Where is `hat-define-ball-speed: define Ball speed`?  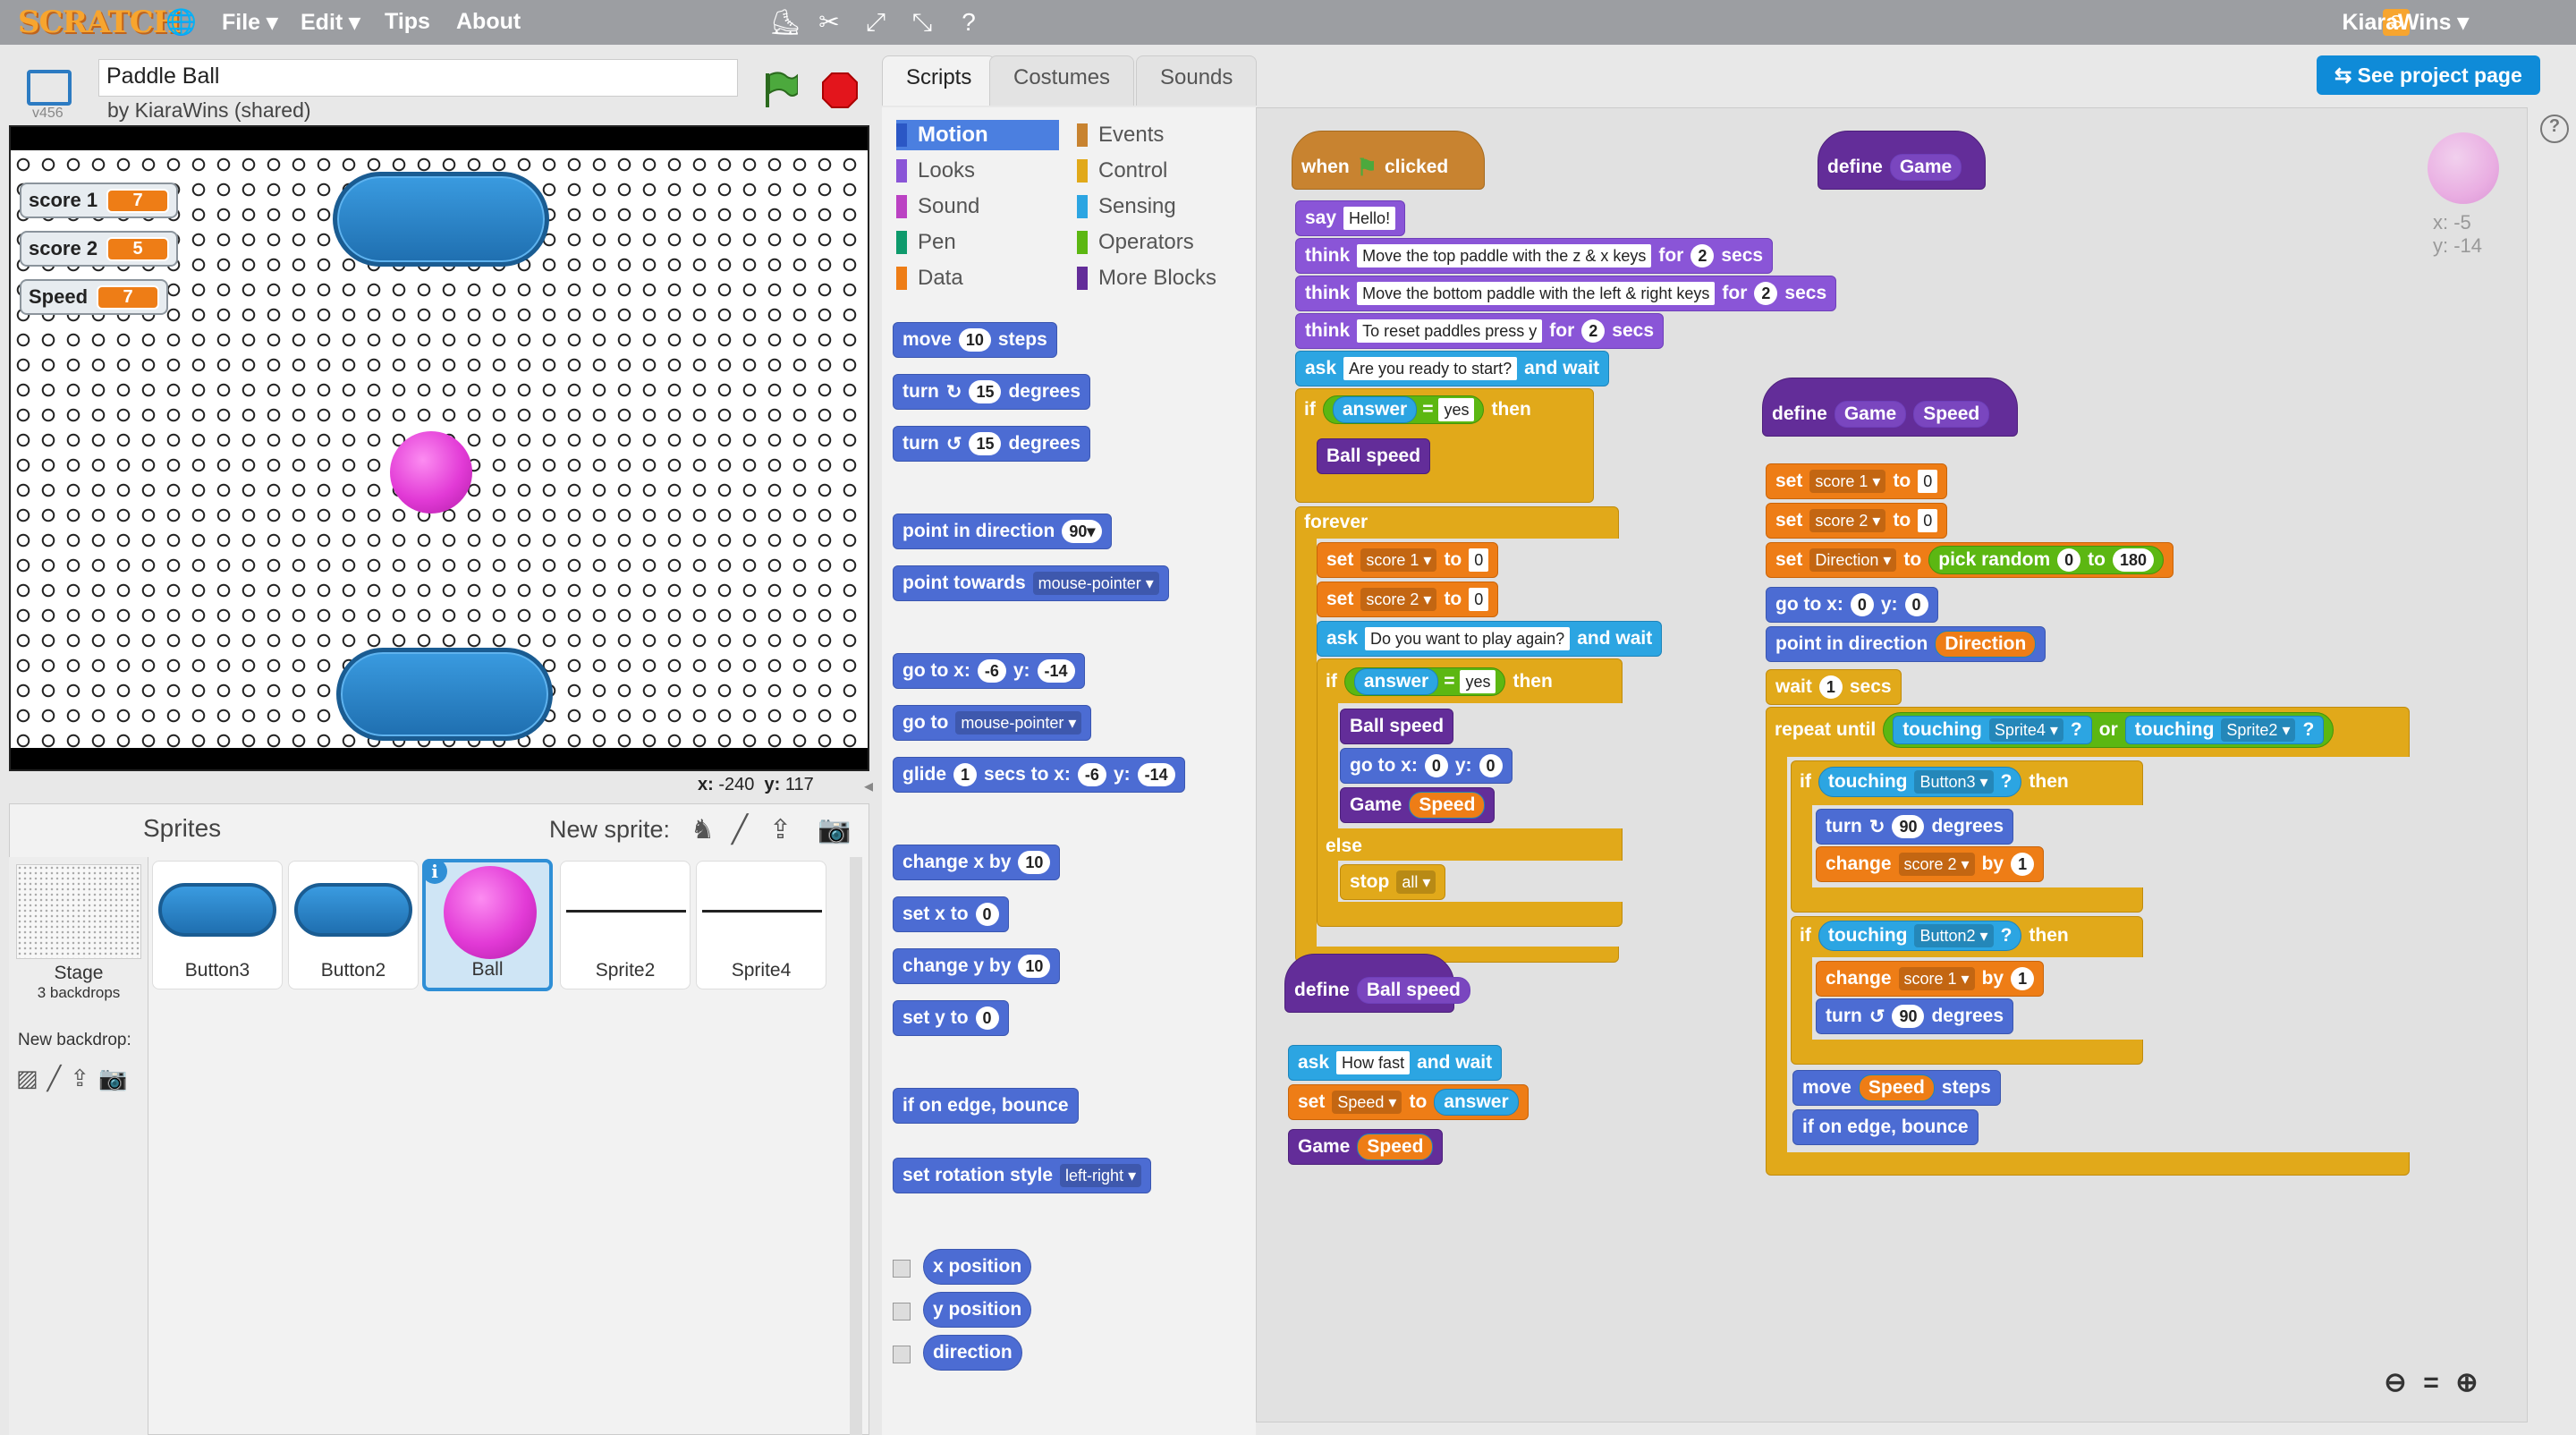 hat-define-ball-speed: define Ball speed is located at coordinates (1377, 983).